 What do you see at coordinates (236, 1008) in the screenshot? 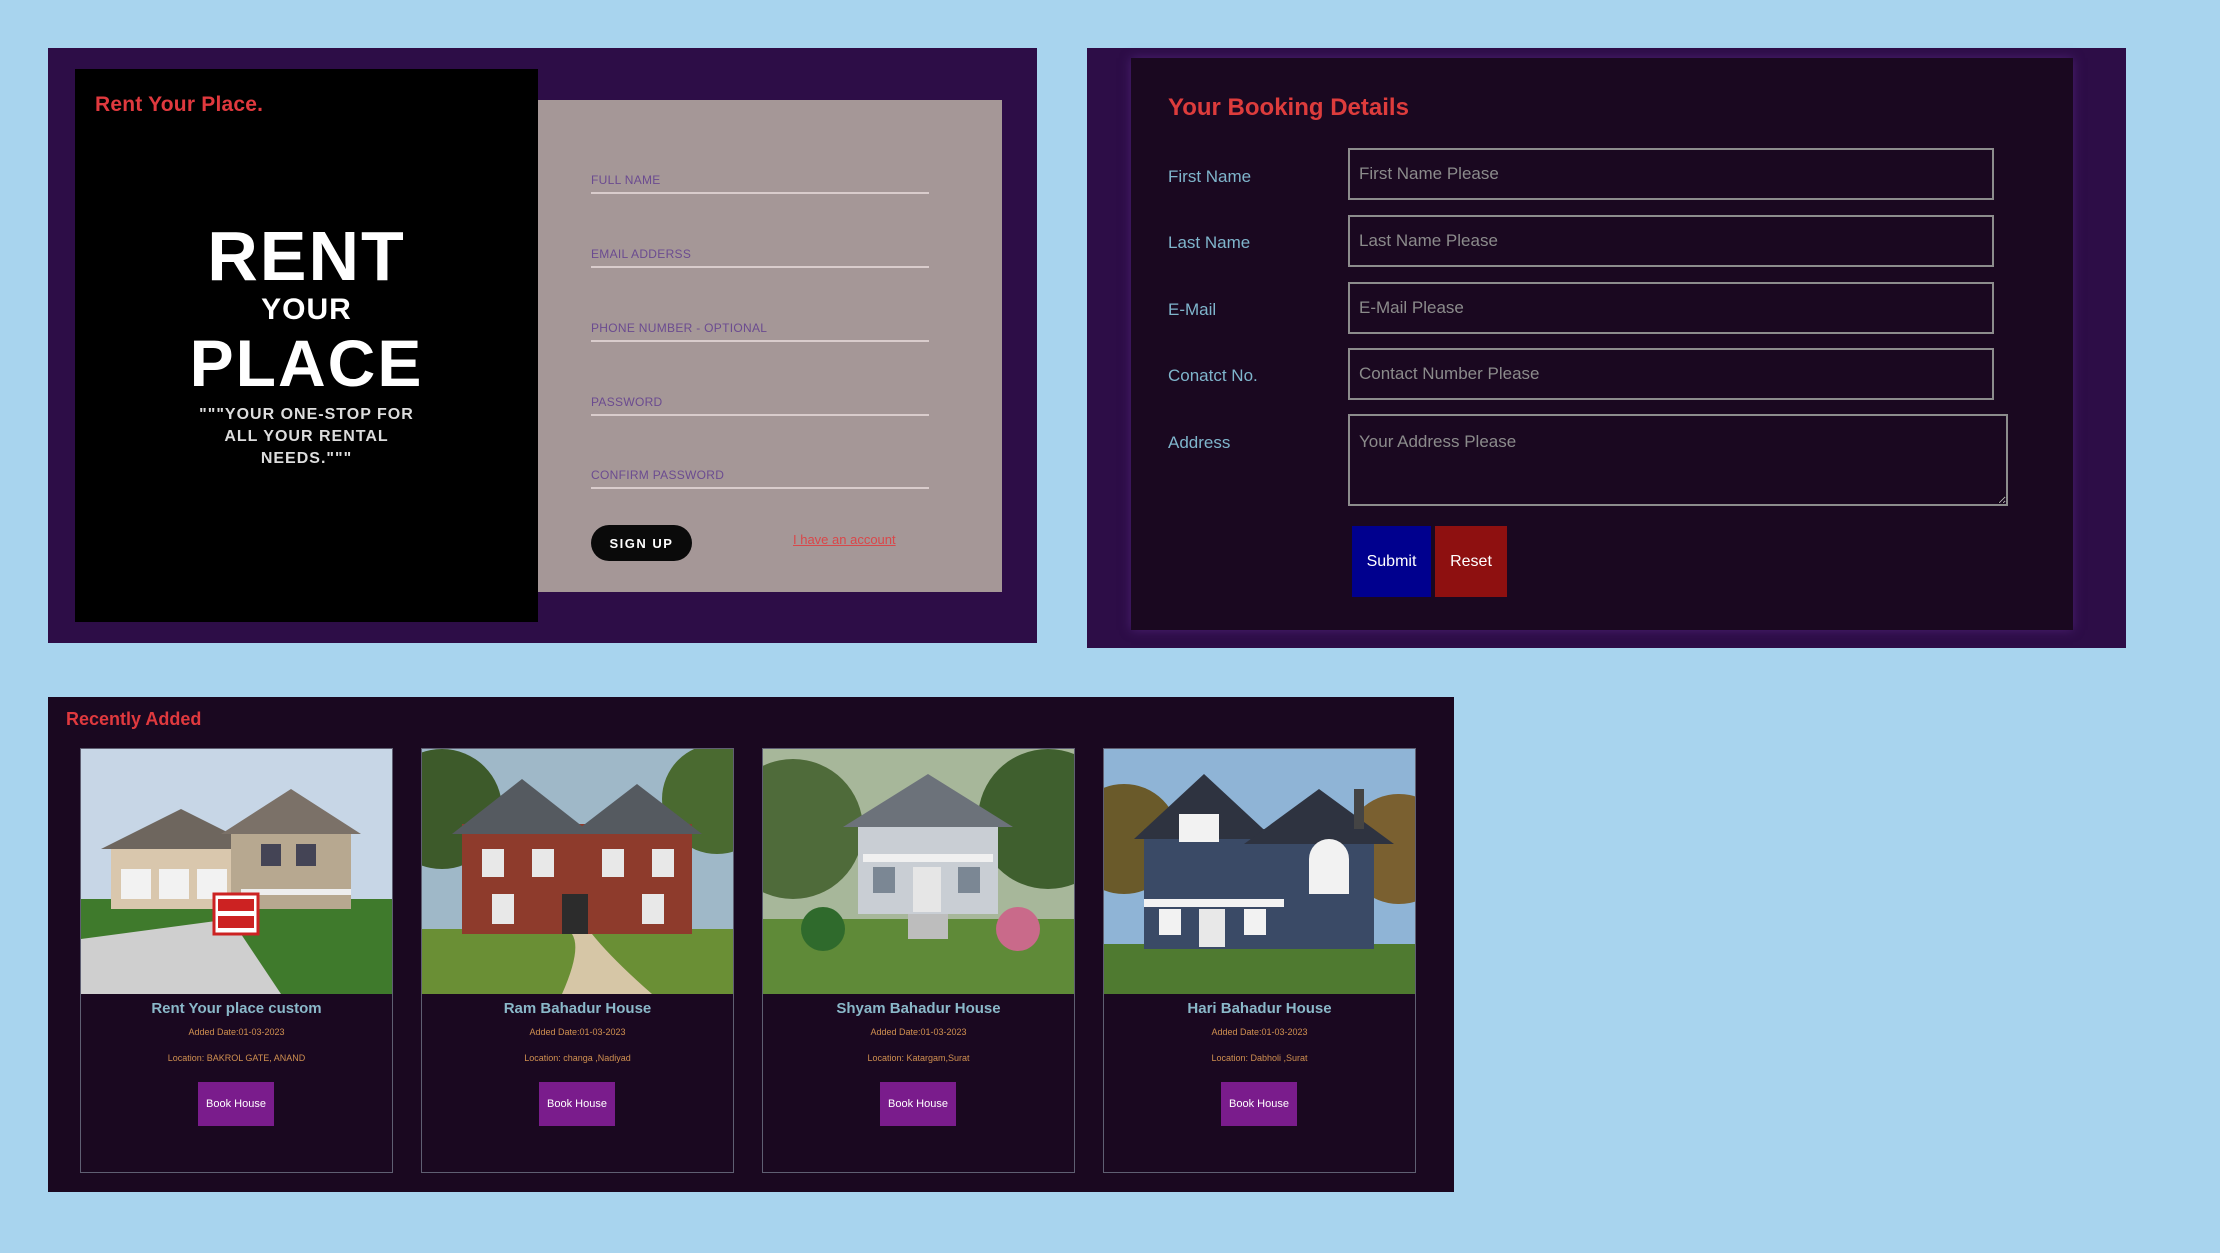
I see `card-title: Rent Your place custom` at bounding box center [236, 1008].